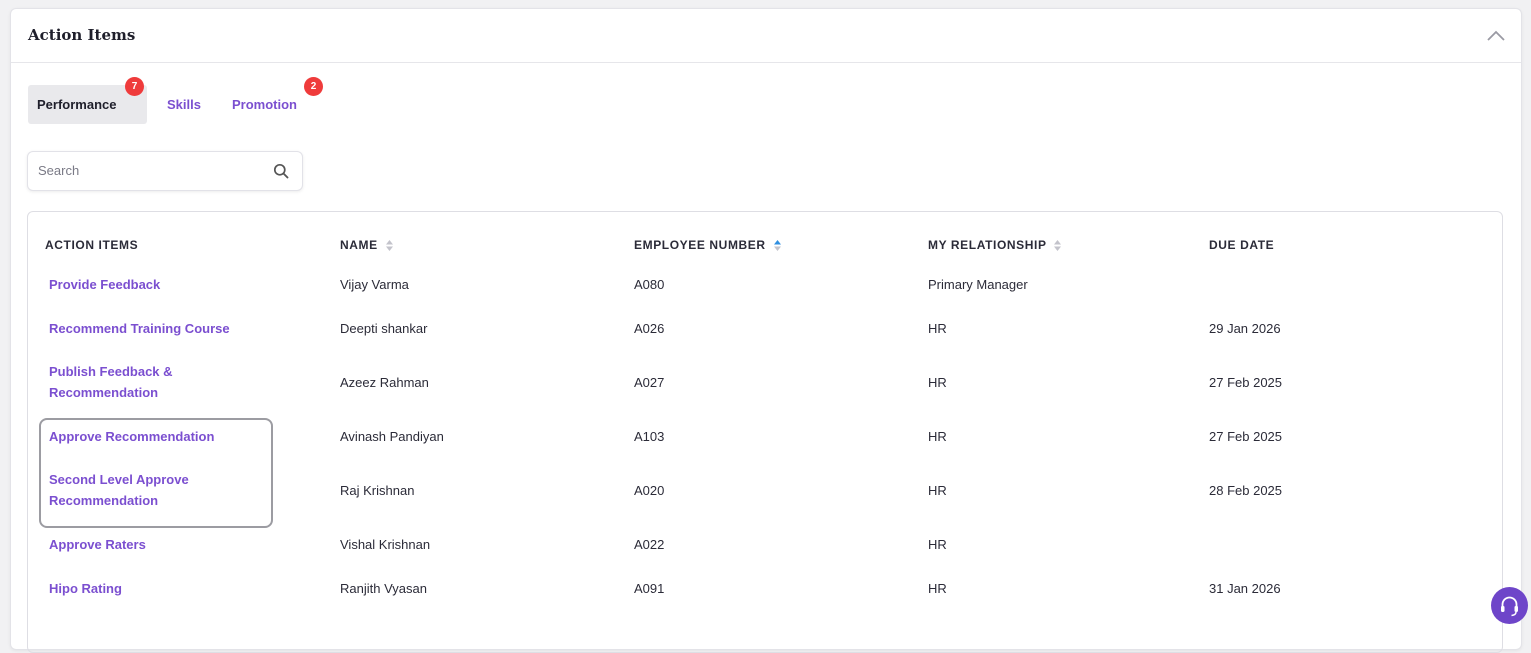 The height and width of the screenshot is (653, 1531). What do you see at coordinates (264, 104) in the screenshot?
I see `tab-label: Promotion` at bounding box center [264, 104].